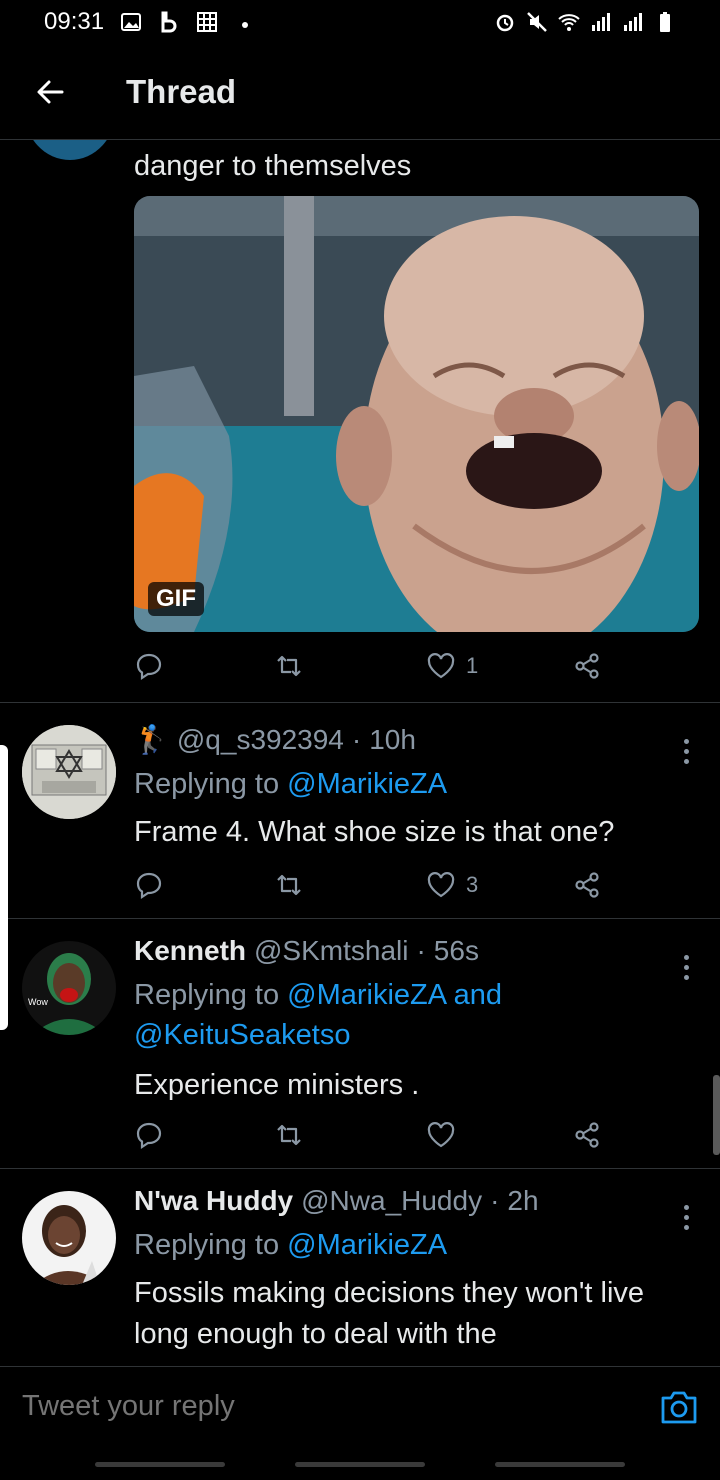  I want to click on user-handle: @Nwa_Huddy, so click(391, 1201).